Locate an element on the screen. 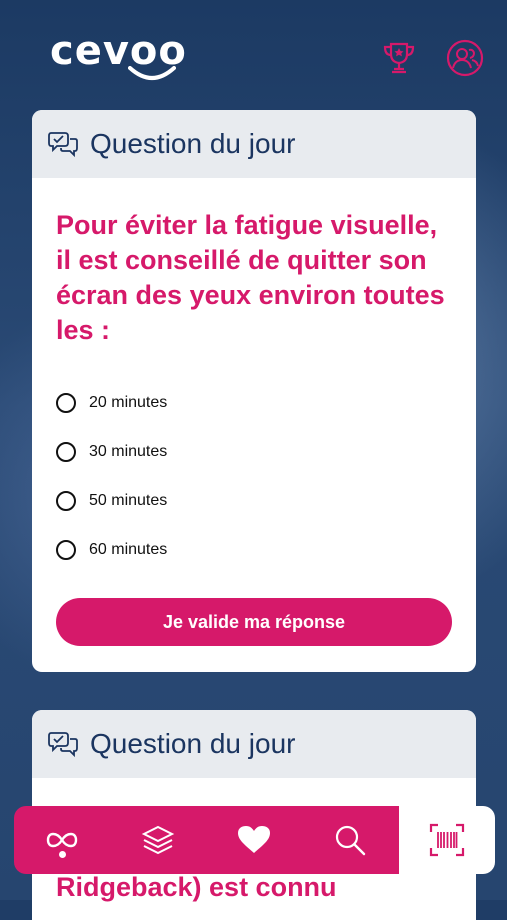 The image size is (507, 920). nav-layers is located at coordinates (158, 840).